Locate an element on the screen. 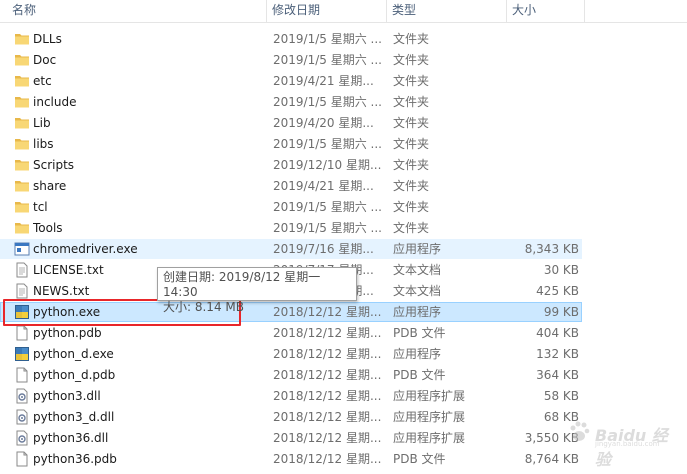 This screenshot has height=474, width=687. file-row: DLLs 2019/1/5 星期六 ... 文件夹 is located at coordinates (291, 39).